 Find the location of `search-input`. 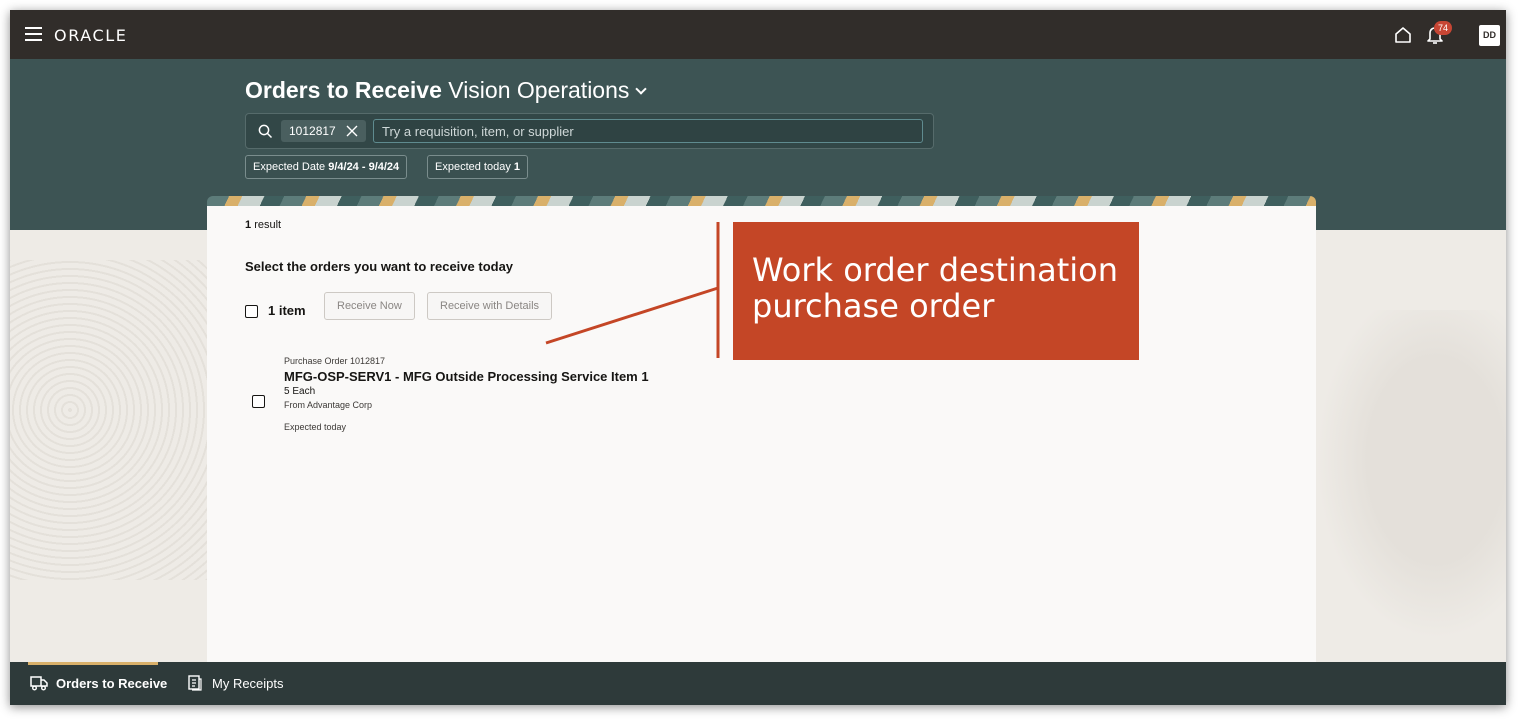

search-input is located at coordinates (648, 131).